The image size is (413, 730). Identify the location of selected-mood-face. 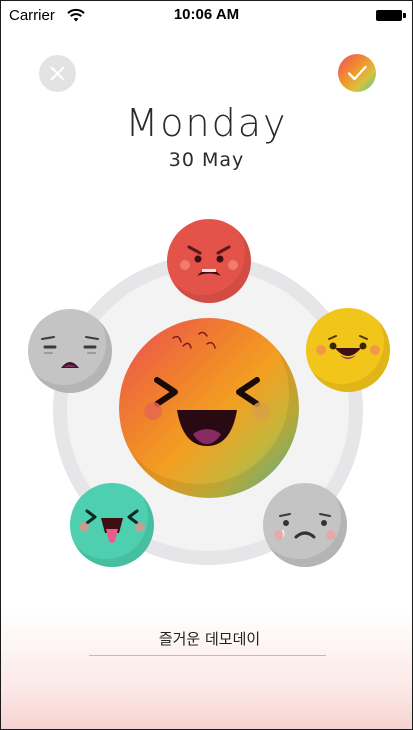
(209, 408).